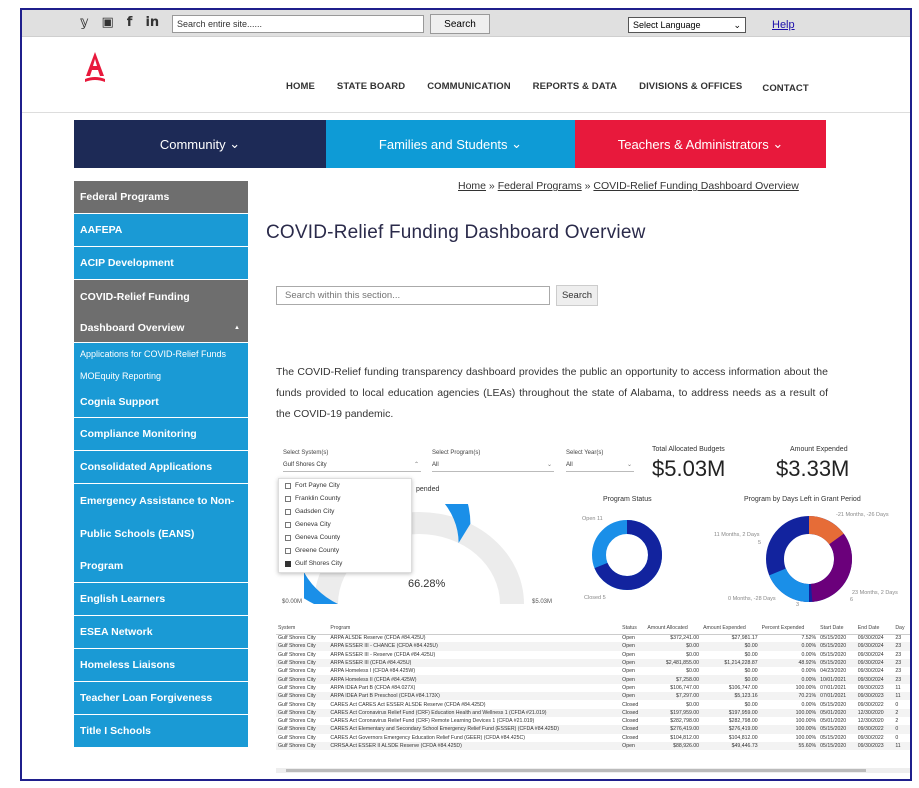  Describe the element at coordinates (833, 704) in the screenshot. I see `table-cell: 05/15/2020` at that location.